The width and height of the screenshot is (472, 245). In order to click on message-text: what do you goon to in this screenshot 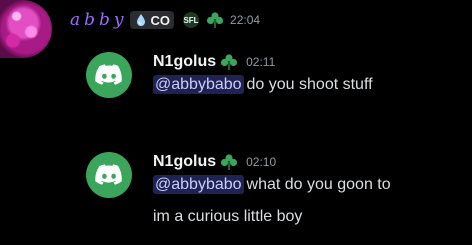, I will do `click(318, 184)`.